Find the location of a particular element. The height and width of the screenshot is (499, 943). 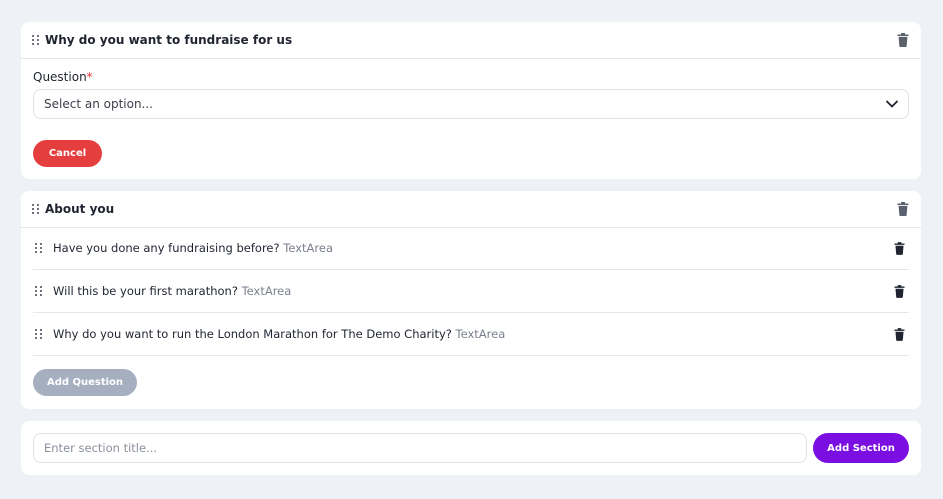

new-section-card: Add Section is located at coordinates (471, 448).